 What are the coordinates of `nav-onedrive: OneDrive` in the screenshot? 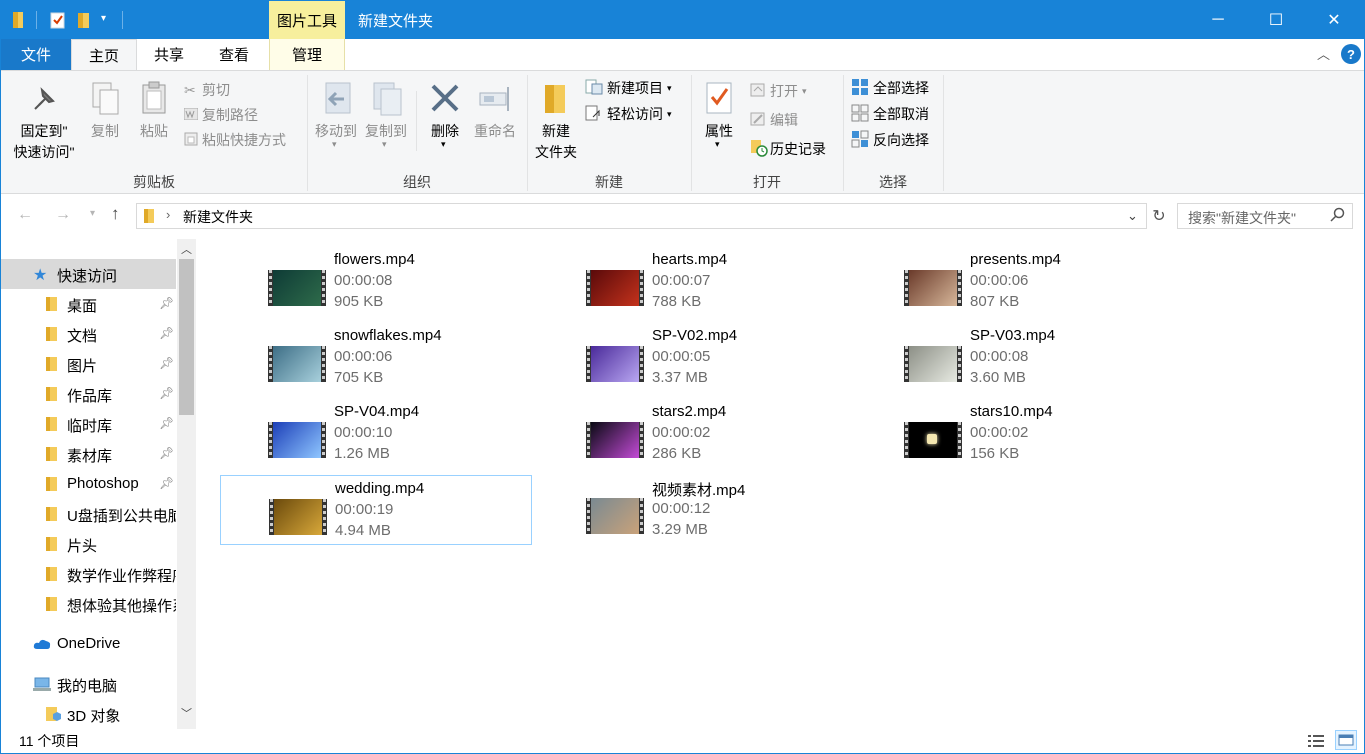 It's located at (88, 644).